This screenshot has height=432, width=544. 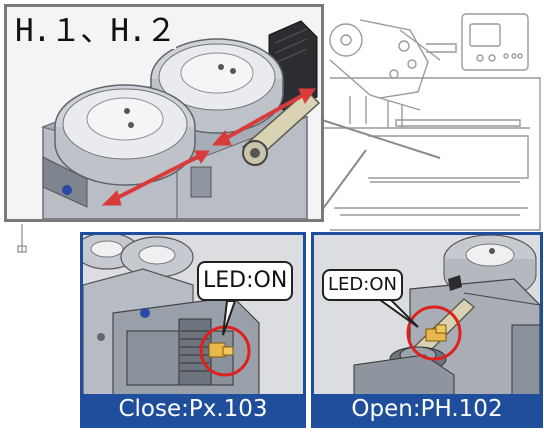 I want to click on panel-caption: Close:Px.103, so click(x=193, y=409).